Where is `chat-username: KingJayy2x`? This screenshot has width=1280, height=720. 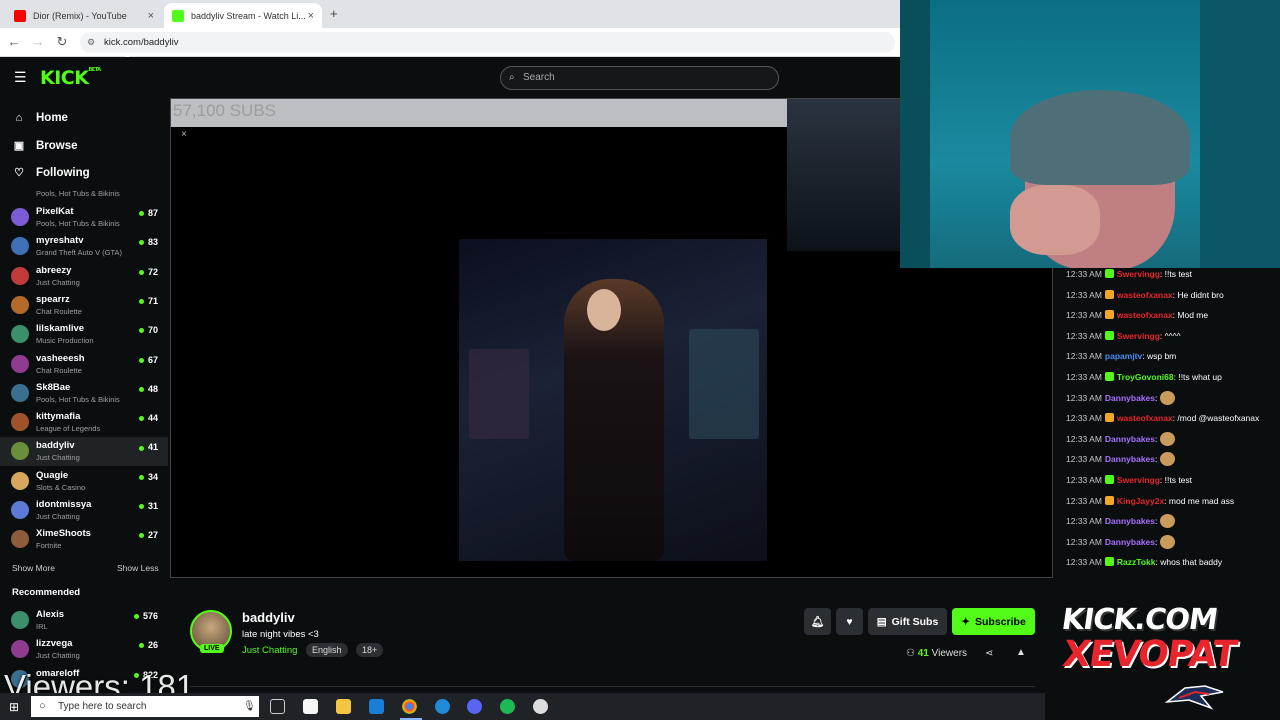
chat-username: KingJayy2x is located at coordinates (1140, 501).